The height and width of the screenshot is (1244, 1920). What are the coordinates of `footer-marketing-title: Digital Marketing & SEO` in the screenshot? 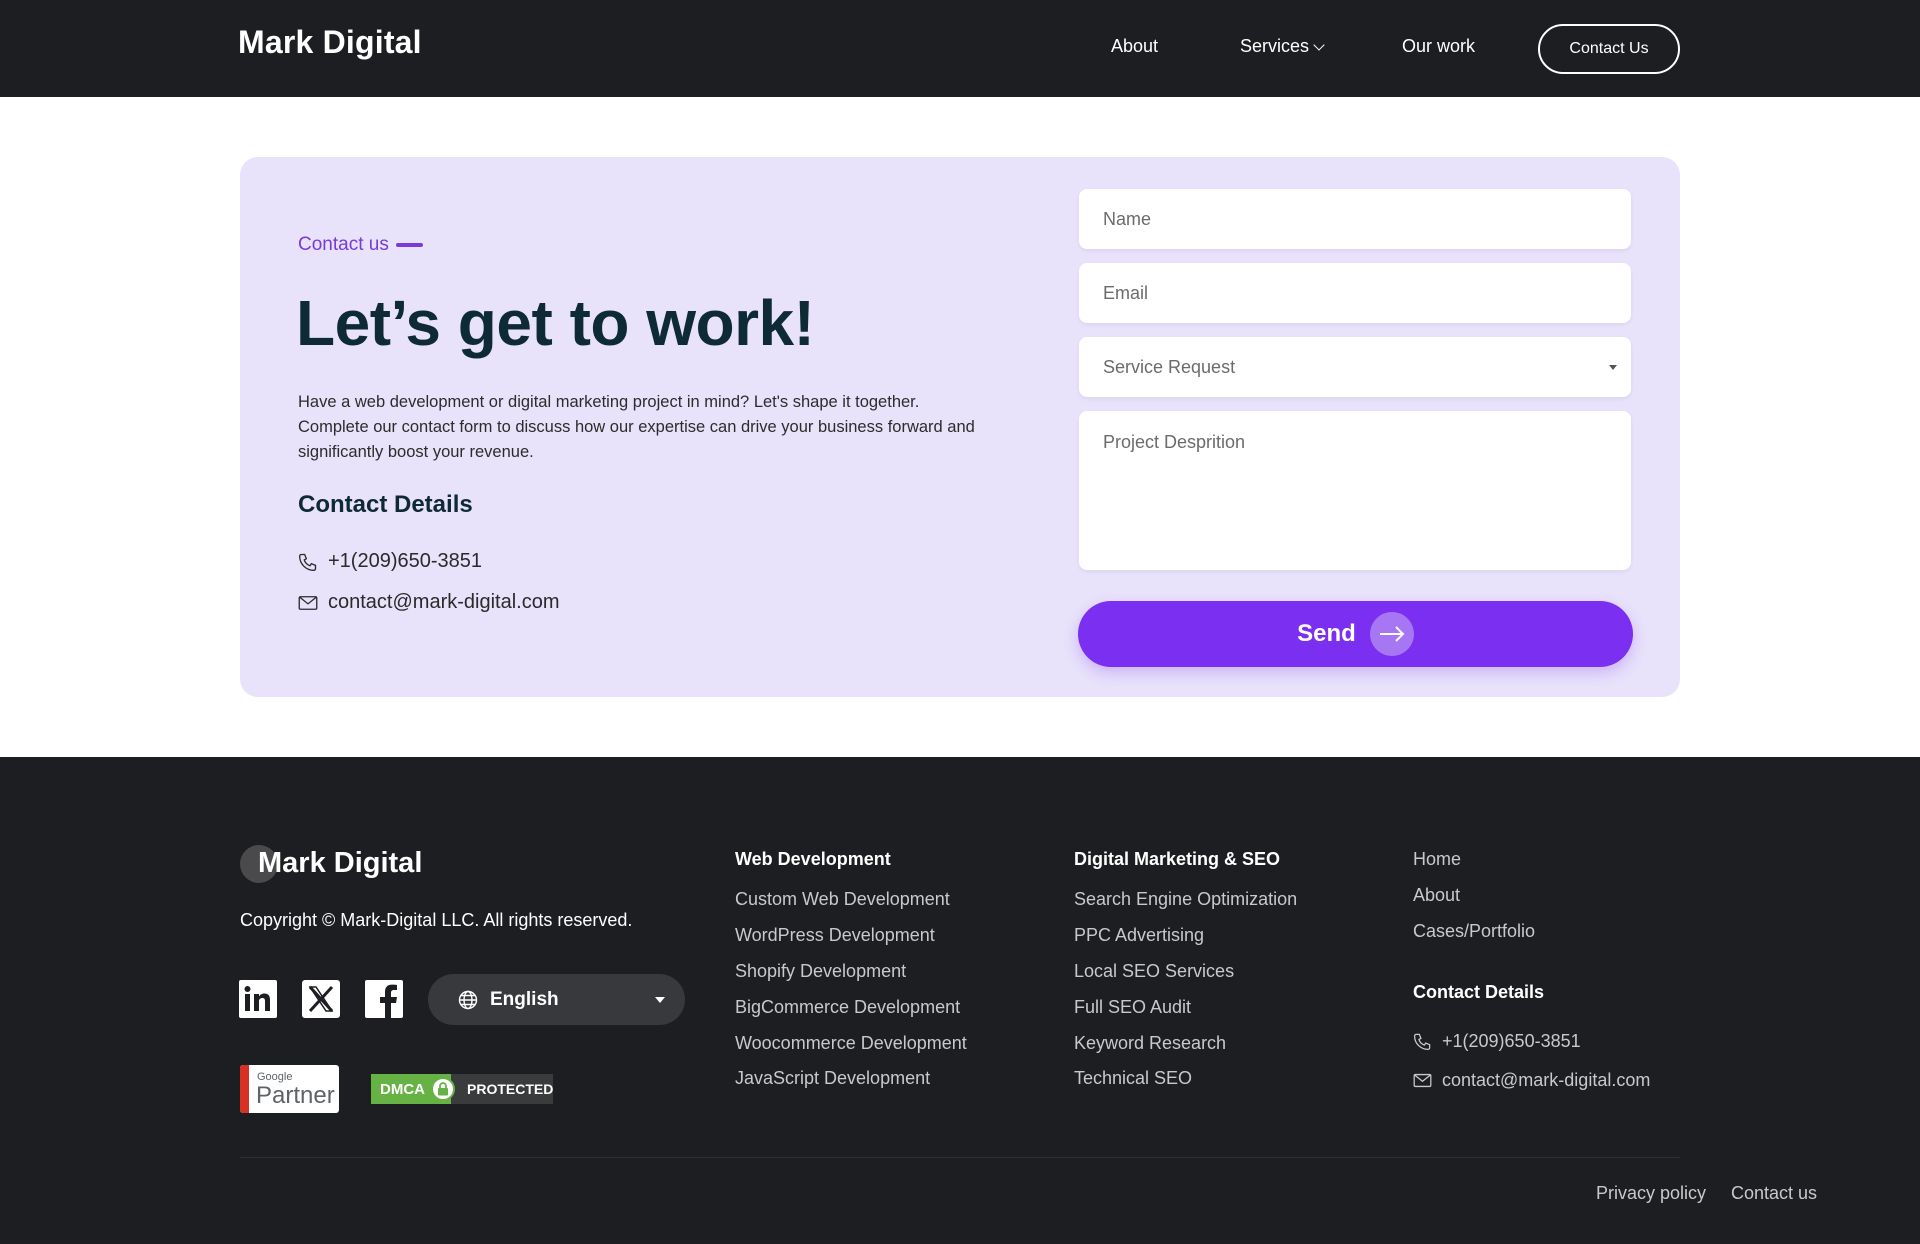 It's located at (1177, 859).